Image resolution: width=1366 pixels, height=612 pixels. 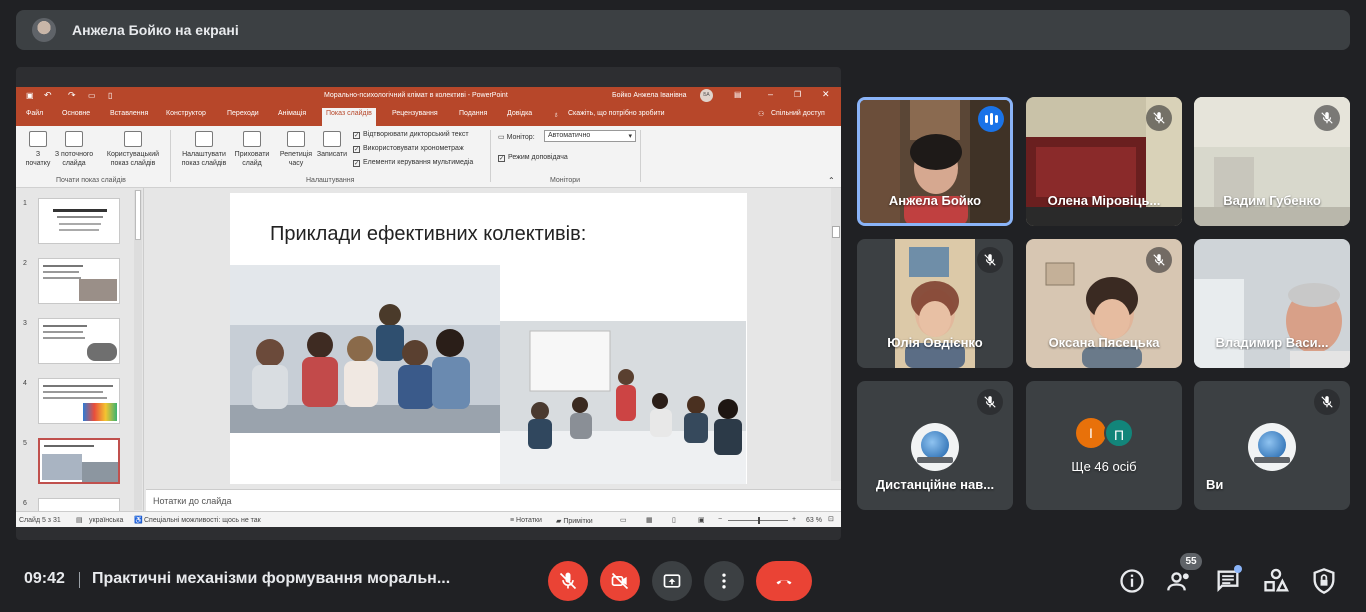 I want to click on hide-slide-icon, so click(x=252, y=139).